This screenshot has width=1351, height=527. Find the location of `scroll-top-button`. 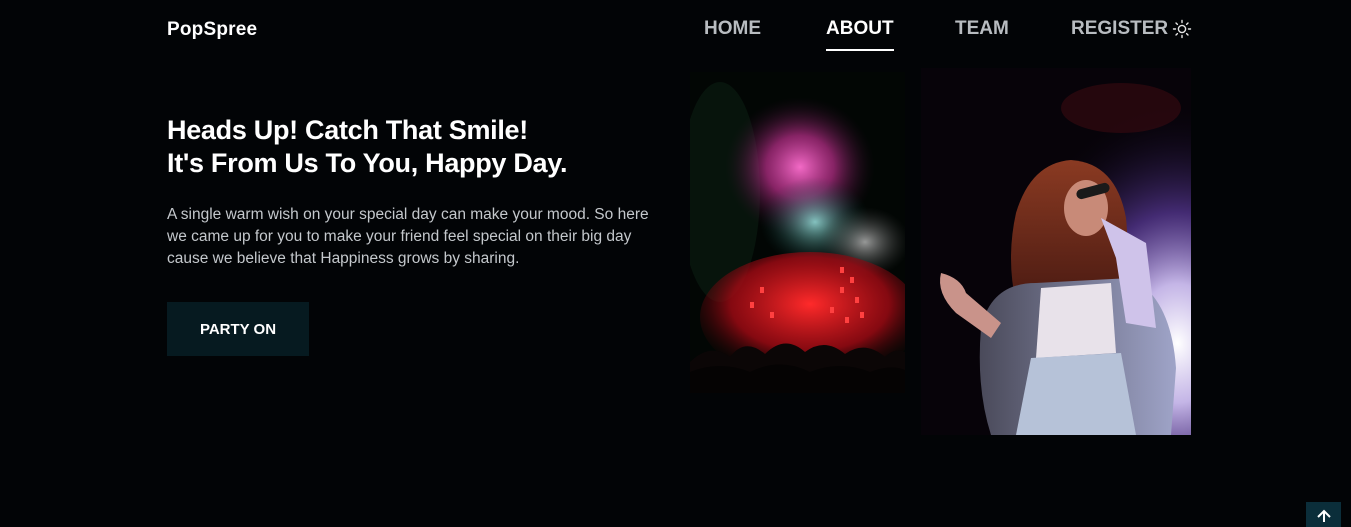

scroll-top-button is located at coordinates (1323, 514).